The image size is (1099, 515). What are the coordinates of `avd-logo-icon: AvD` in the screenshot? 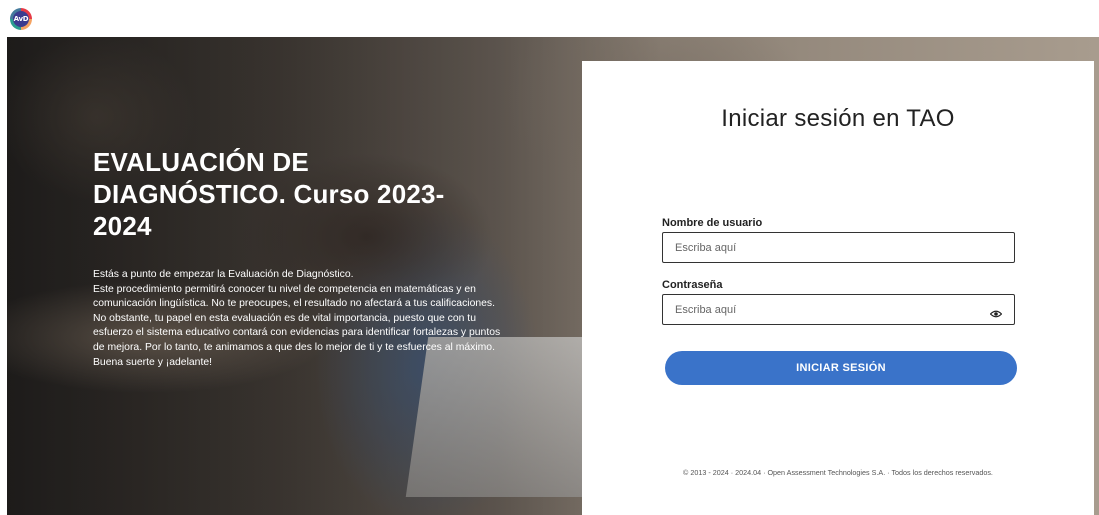 It's located at (21, 19).